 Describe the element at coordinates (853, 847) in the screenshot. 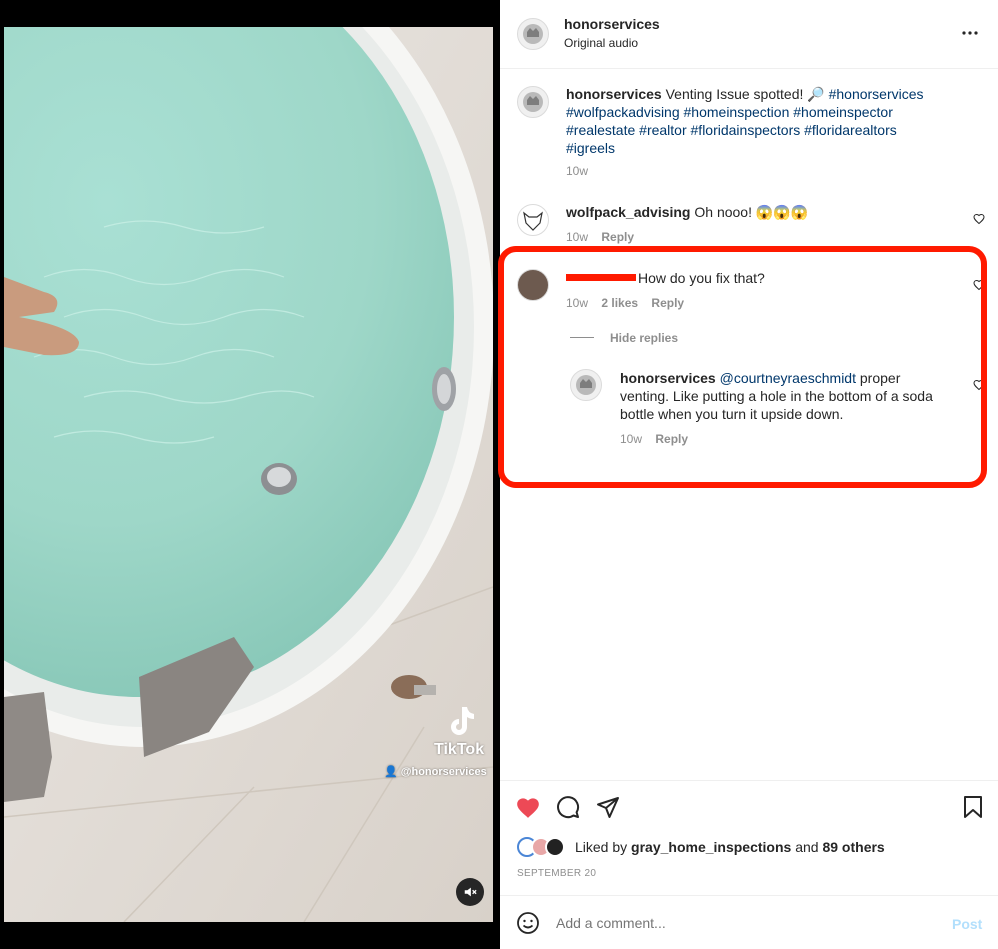

I see `likes-count: 89 others` at that location.